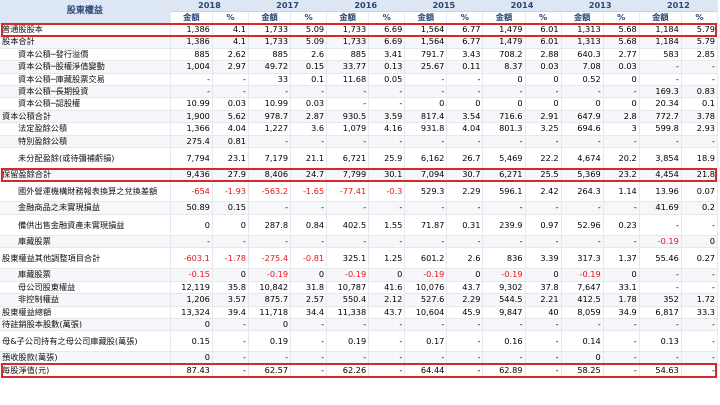 This screenshot has height=405, width=720. Describe the element at coordinates (426, 371) in the screenshot. I see `amount-cell: 64.44` at that location.